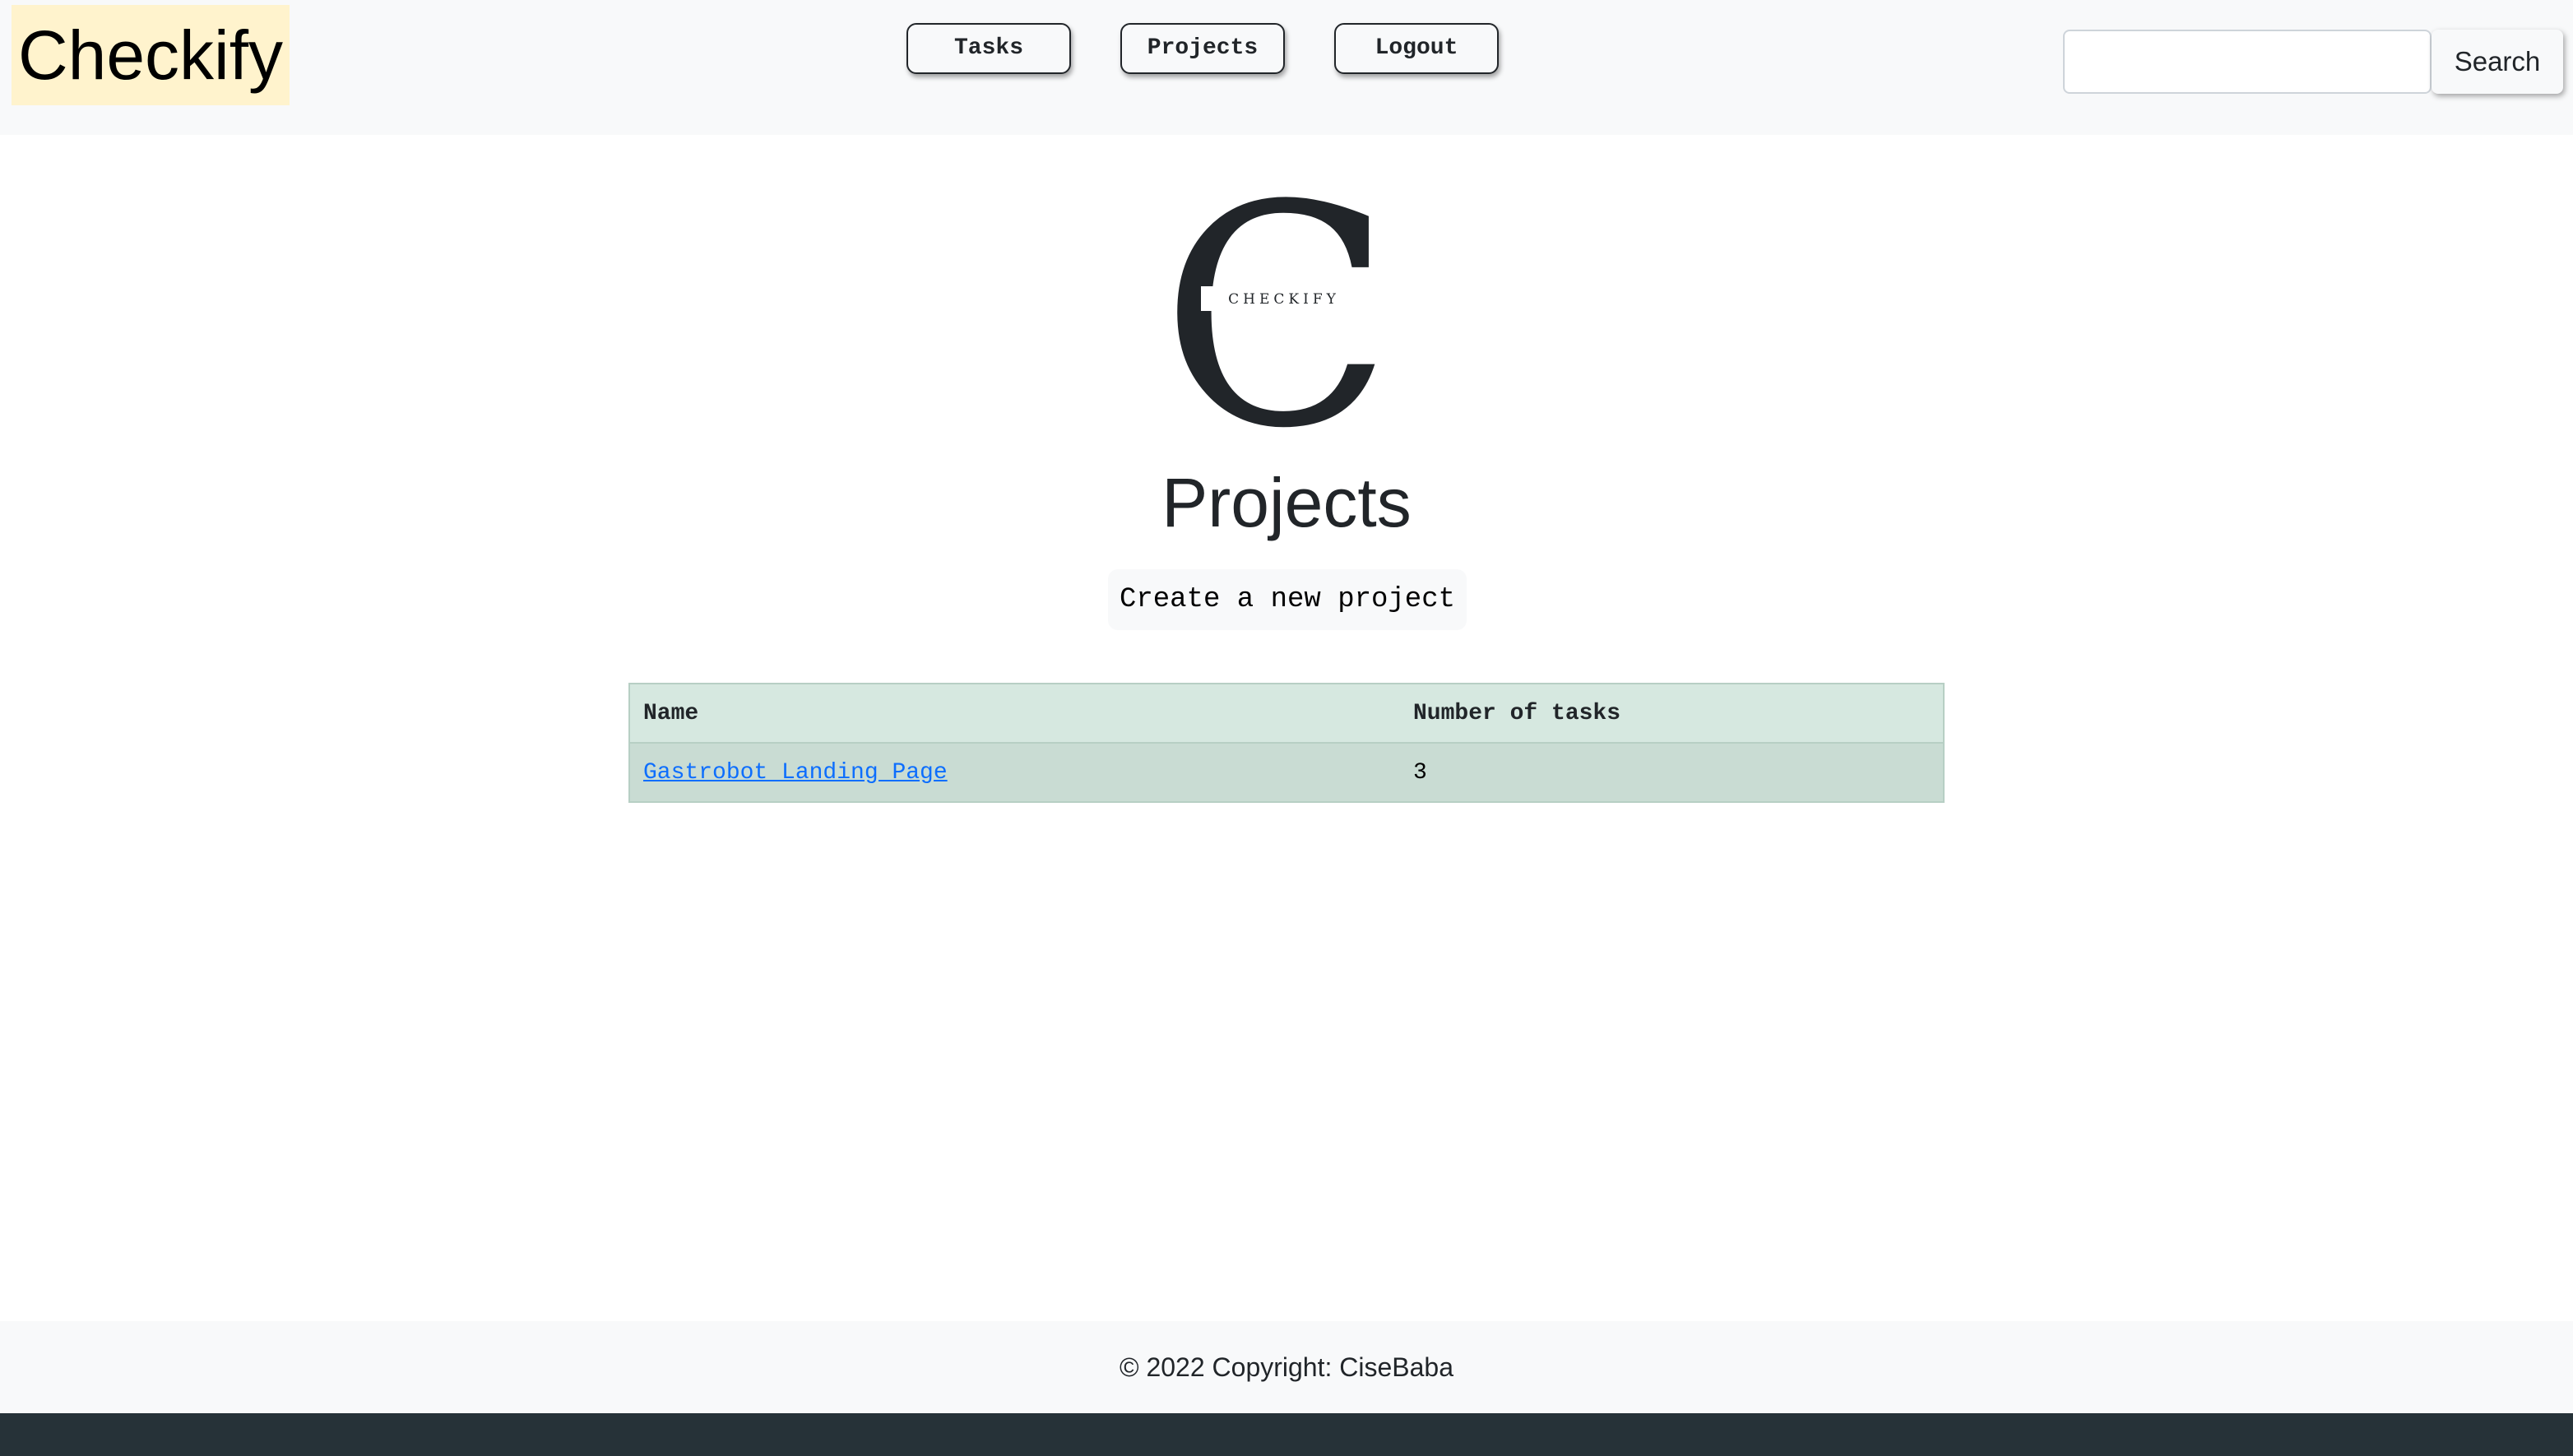 The height and width of the screenshot is (1456, 2573). What do you see at coordinates (1277, 310) in the screenshot?
I see `checkify-logo: C CHECKIFY` at bounding box center [1277, 310].